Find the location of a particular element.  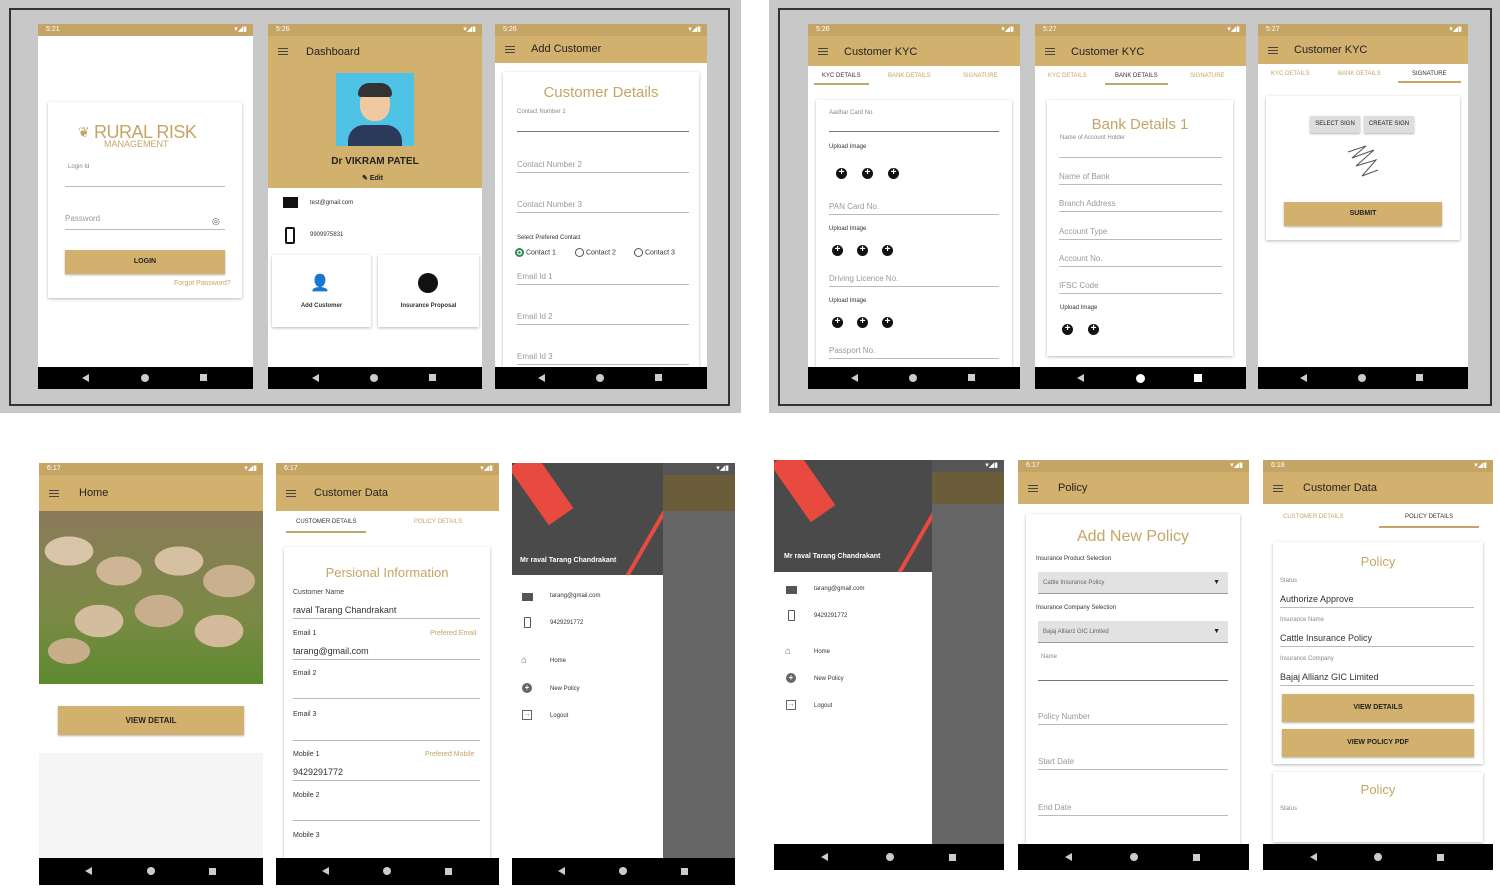

mobile1-field: 9429291772 is located at coordinates (386, 774).